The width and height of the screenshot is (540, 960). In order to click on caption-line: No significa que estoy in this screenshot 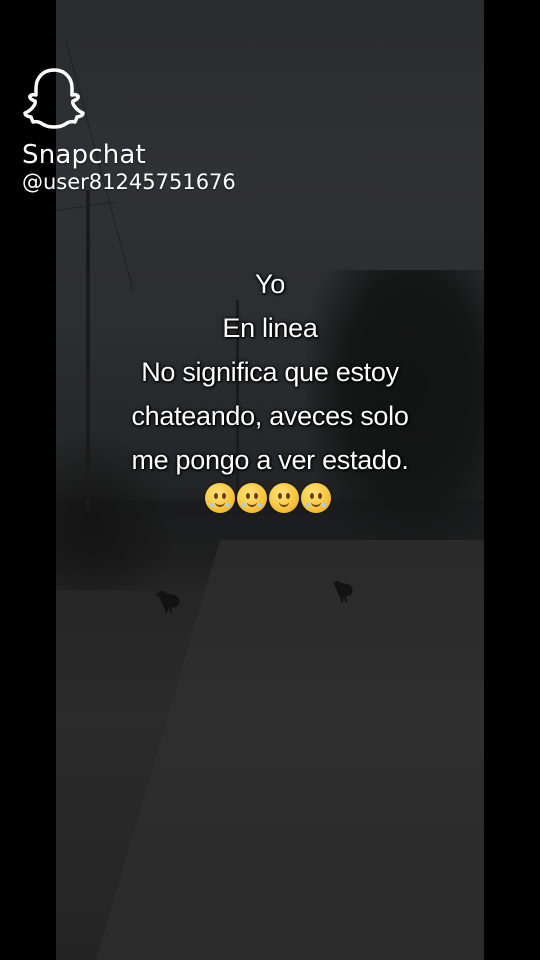, I will do `click(270, 372)`.